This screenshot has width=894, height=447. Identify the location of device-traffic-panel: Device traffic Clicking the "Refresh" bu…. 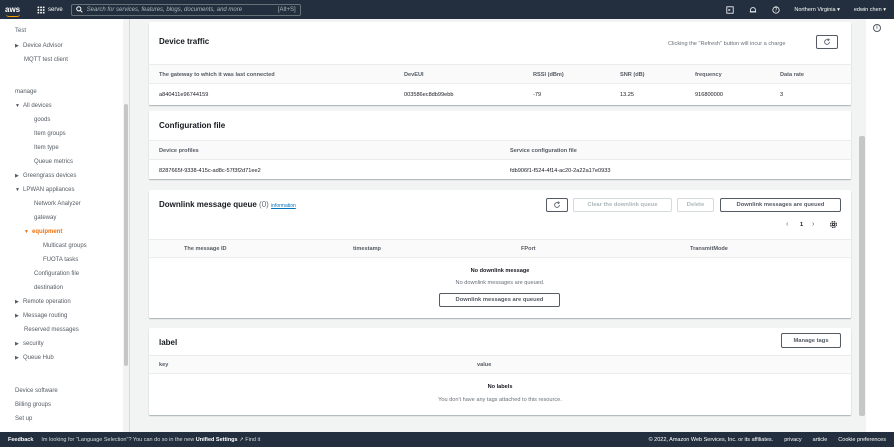
(500, 63).